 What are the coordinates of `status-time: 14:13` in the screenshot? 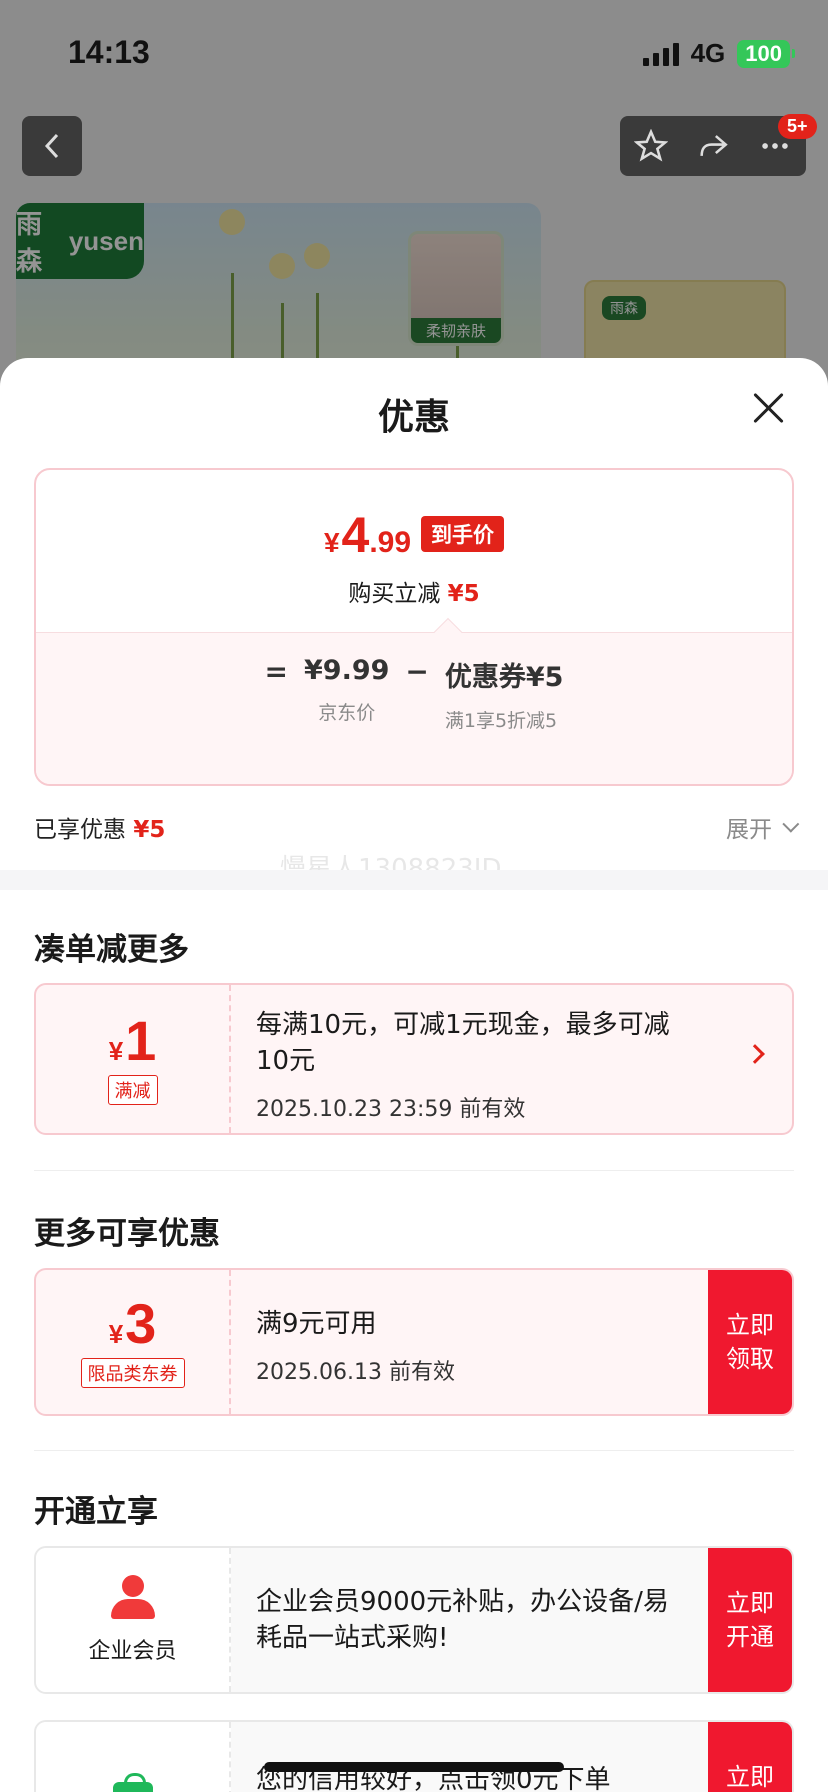 It's located at (109, 52).